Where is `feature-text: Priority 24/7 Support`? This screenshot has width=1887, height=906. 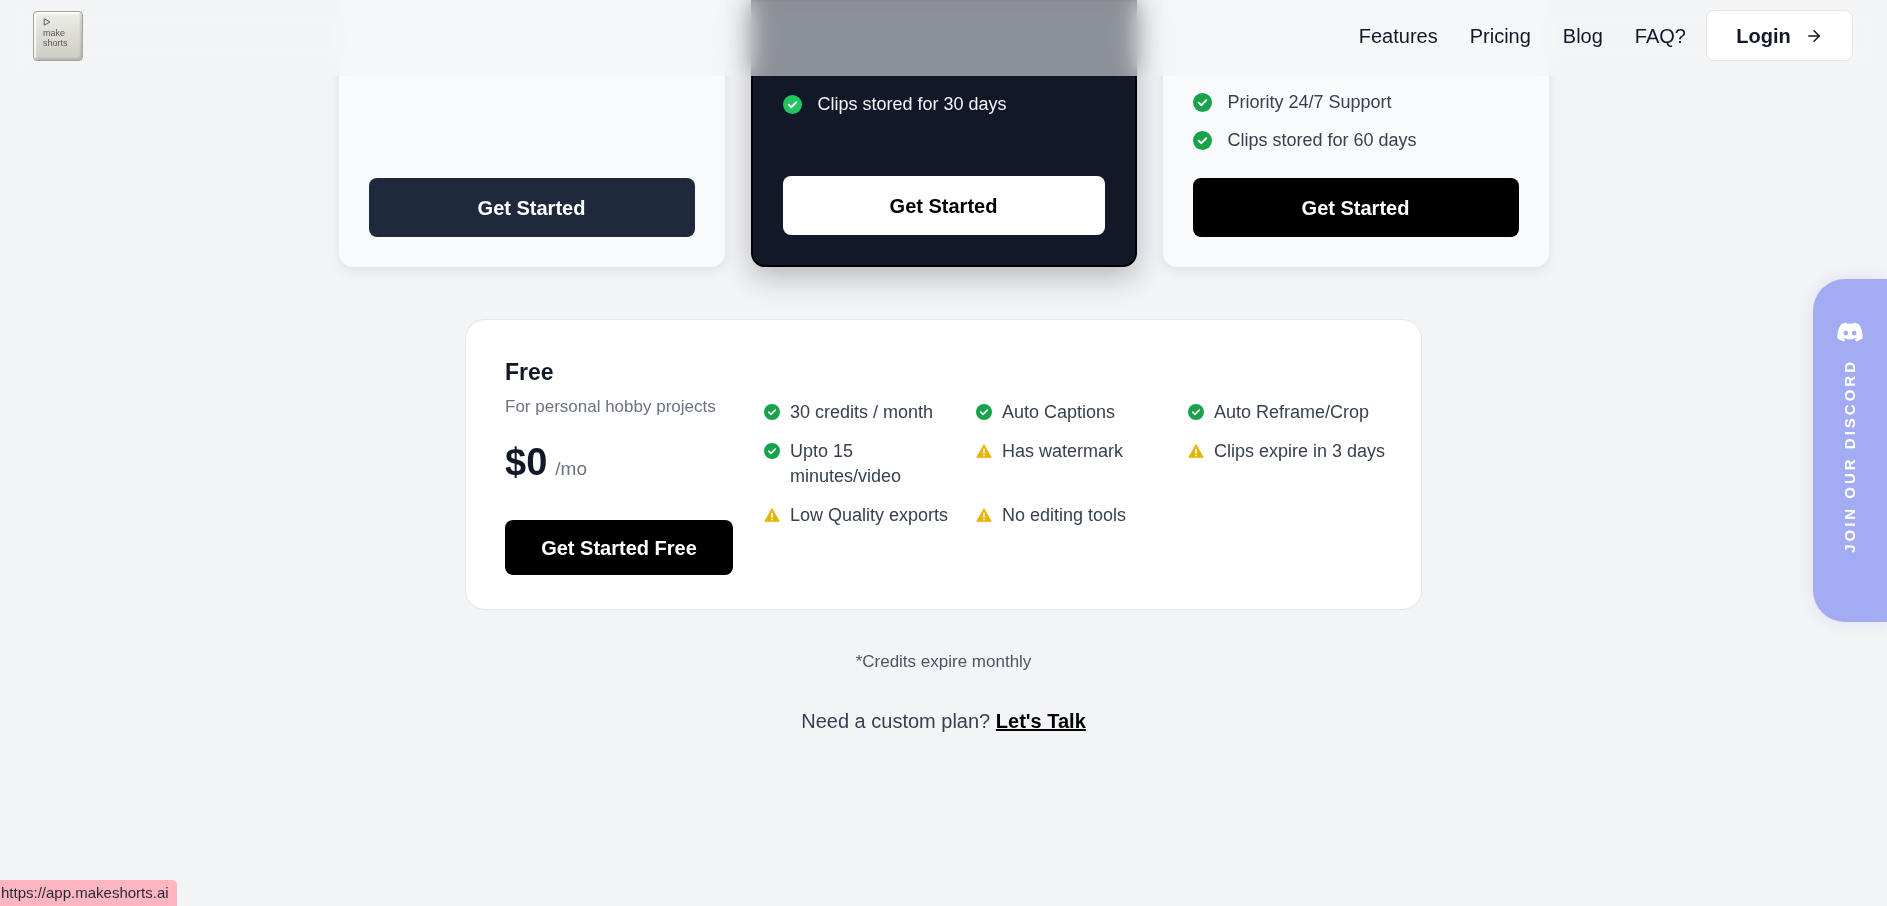
feature-text: Priority 24/7 Support is located at coordinates (1309, 102).